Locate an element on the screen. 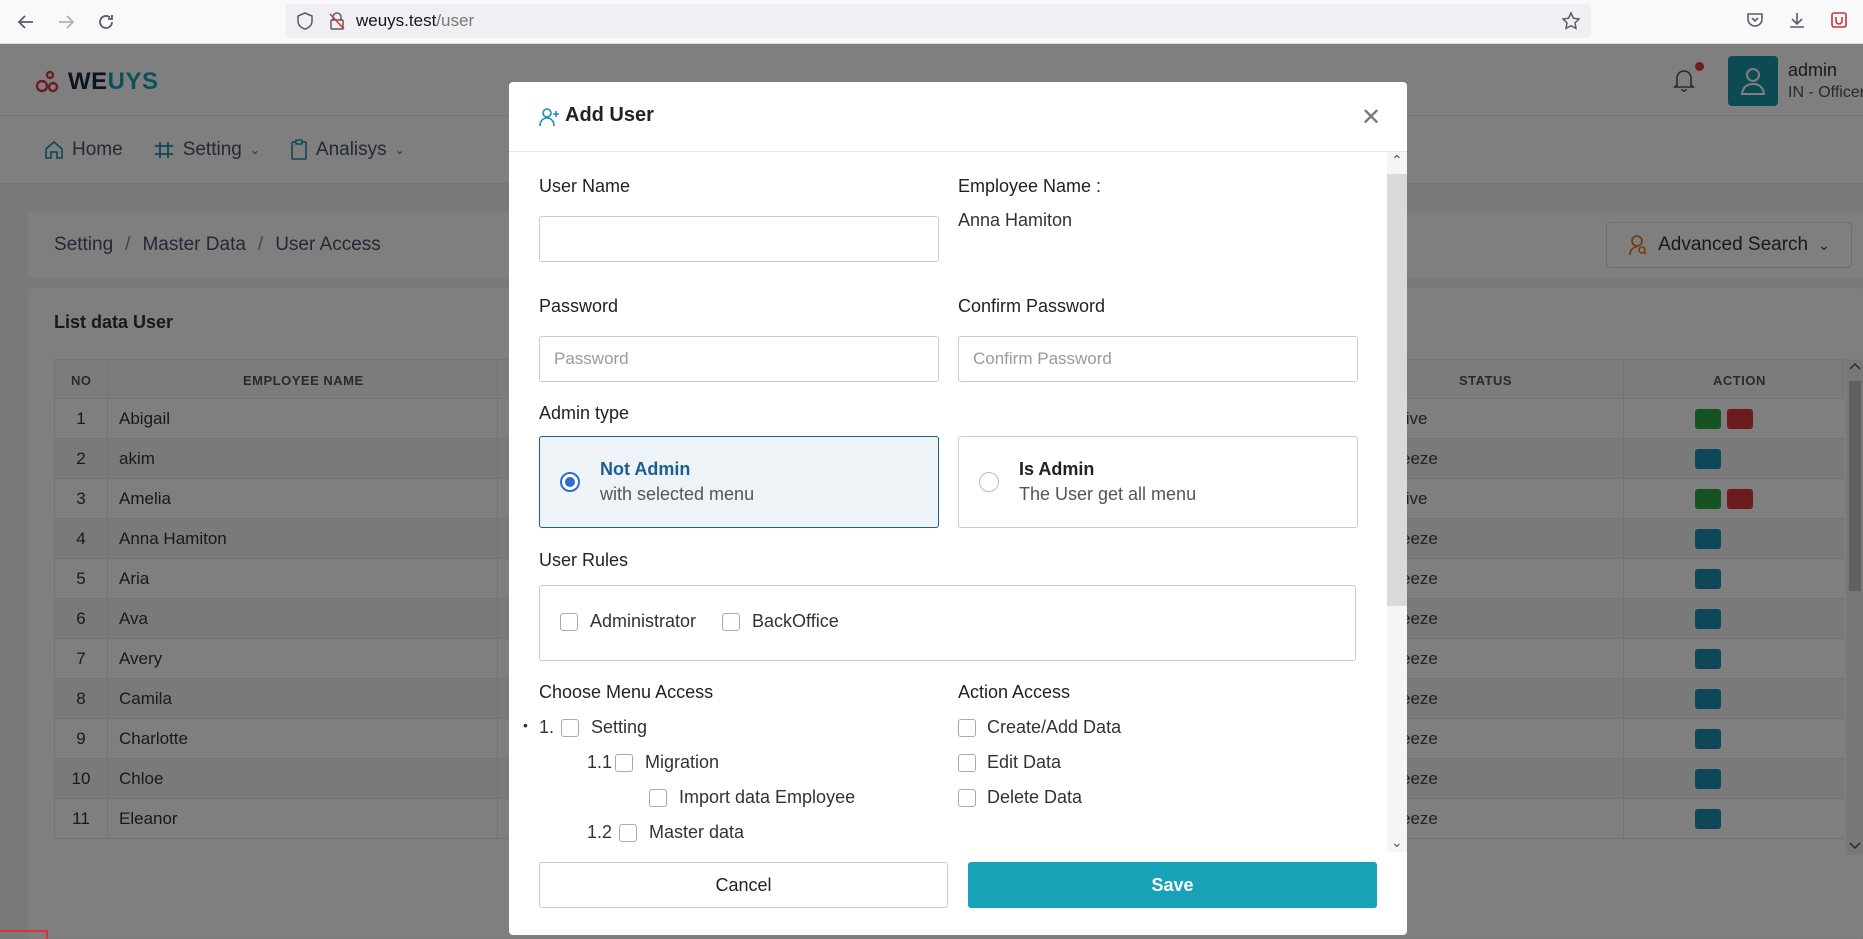  save-button: Save is located at coordinates (1172, 885).